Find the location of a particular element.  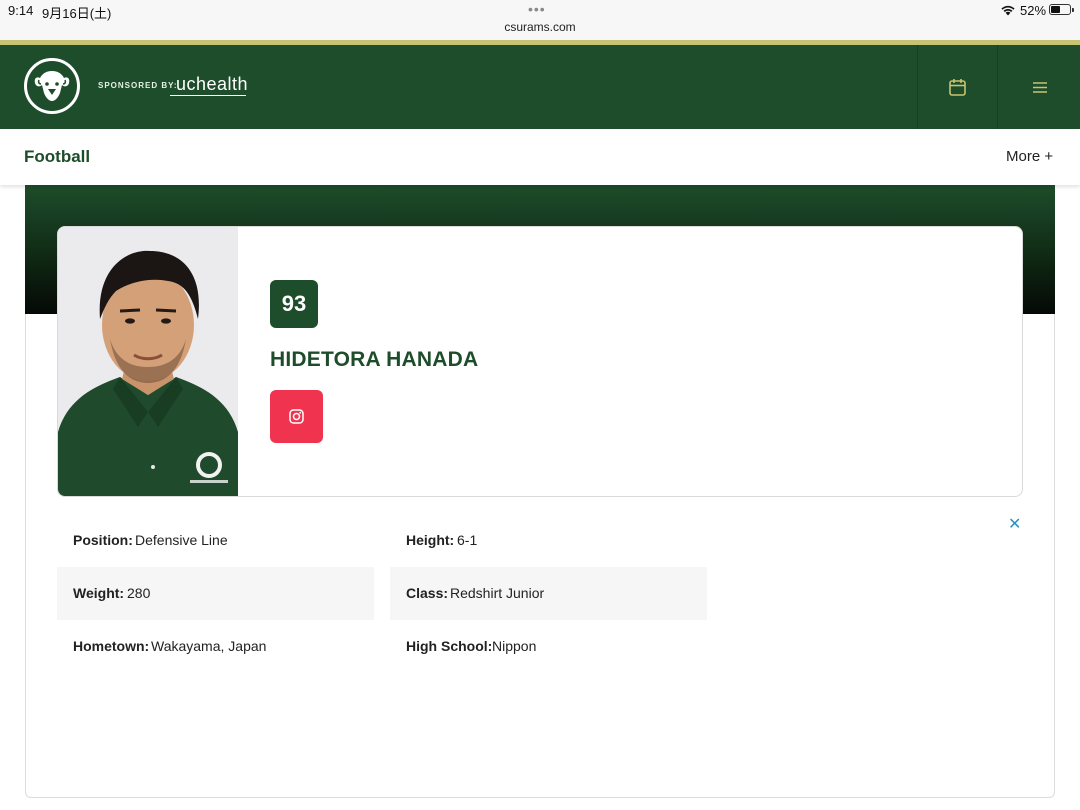

battery-icon is located at coordinates (1061, 9).